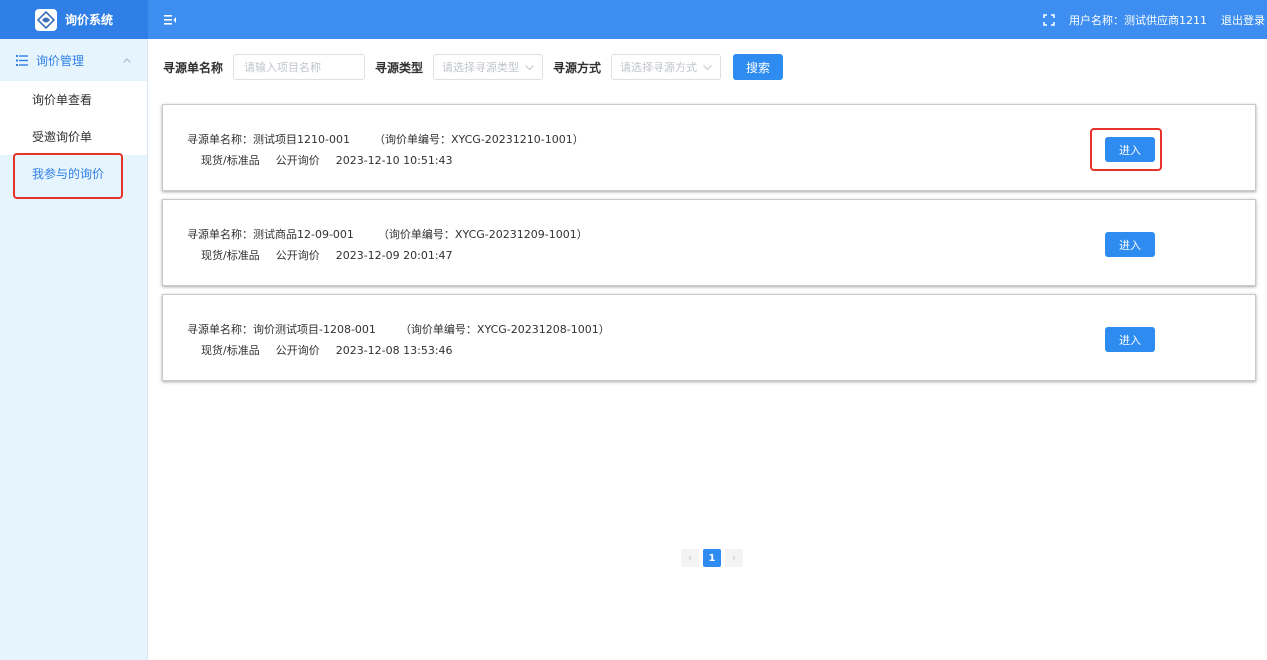  Describe the element at coordinates (478, 139) in the screenshot. I see `card-code: （询价单编号：XYCG-20231210-1001）` at that location.